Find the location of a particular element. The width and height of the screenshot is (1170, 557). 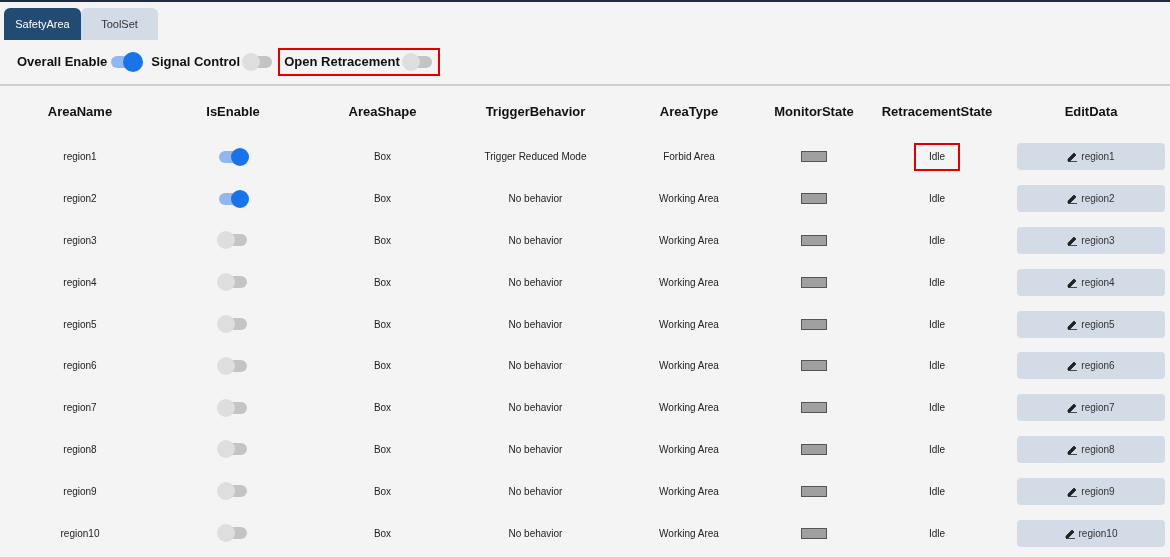

switch-label: Open Retracement is located at coordinates (342, 62).